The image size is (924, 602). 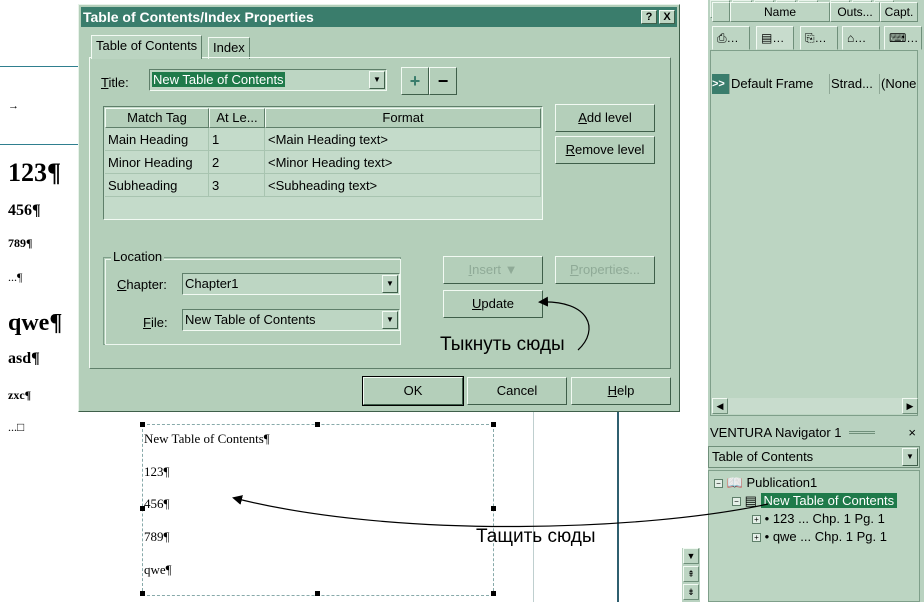 What do you see at coordinates (147, 47) in the screenshot?
I see `tab-table-of-contents: Table of Contents` at bounding box center [147, 47].